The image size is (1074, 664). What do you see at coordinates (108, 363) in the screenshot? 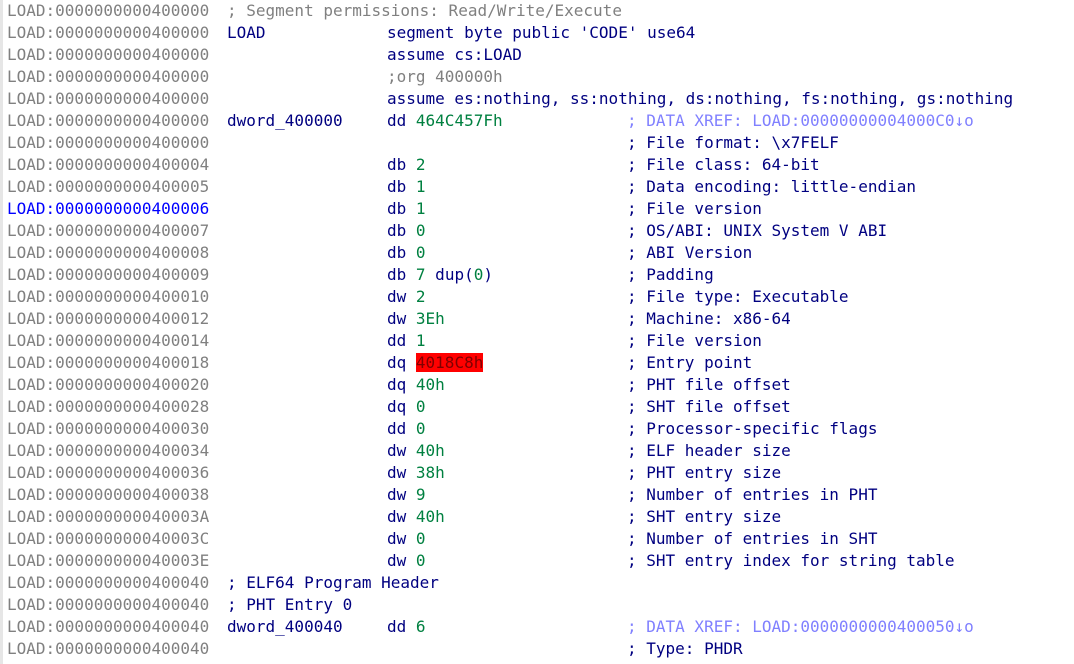
I see `line-address: LOAD:0000000000400018` at bounding box center [108, 363].